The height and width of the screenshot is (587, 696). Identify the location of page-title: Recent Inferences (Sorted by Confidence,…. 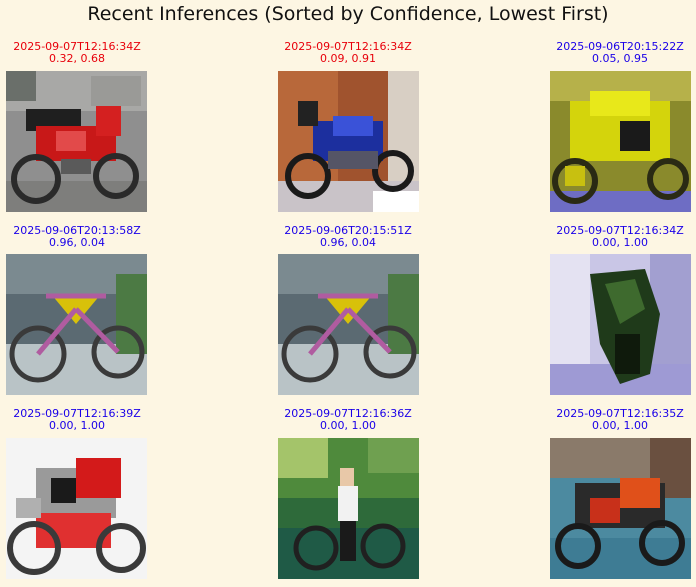
(348, 14).